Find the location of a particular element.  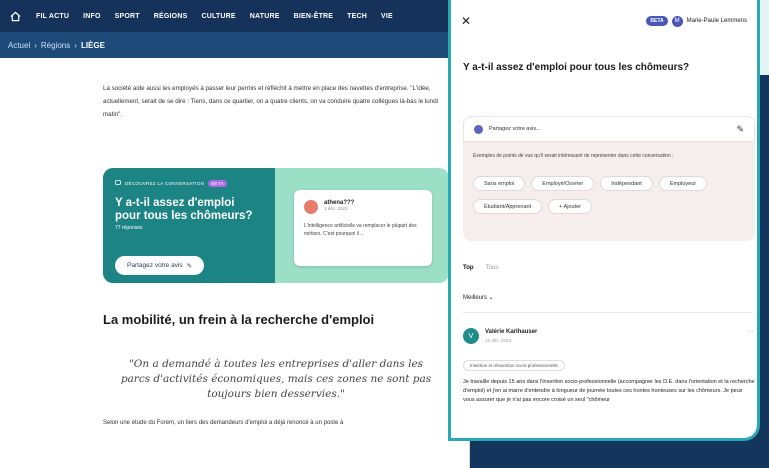

nav-item-info: INFO is located at coordinates (92, 16).